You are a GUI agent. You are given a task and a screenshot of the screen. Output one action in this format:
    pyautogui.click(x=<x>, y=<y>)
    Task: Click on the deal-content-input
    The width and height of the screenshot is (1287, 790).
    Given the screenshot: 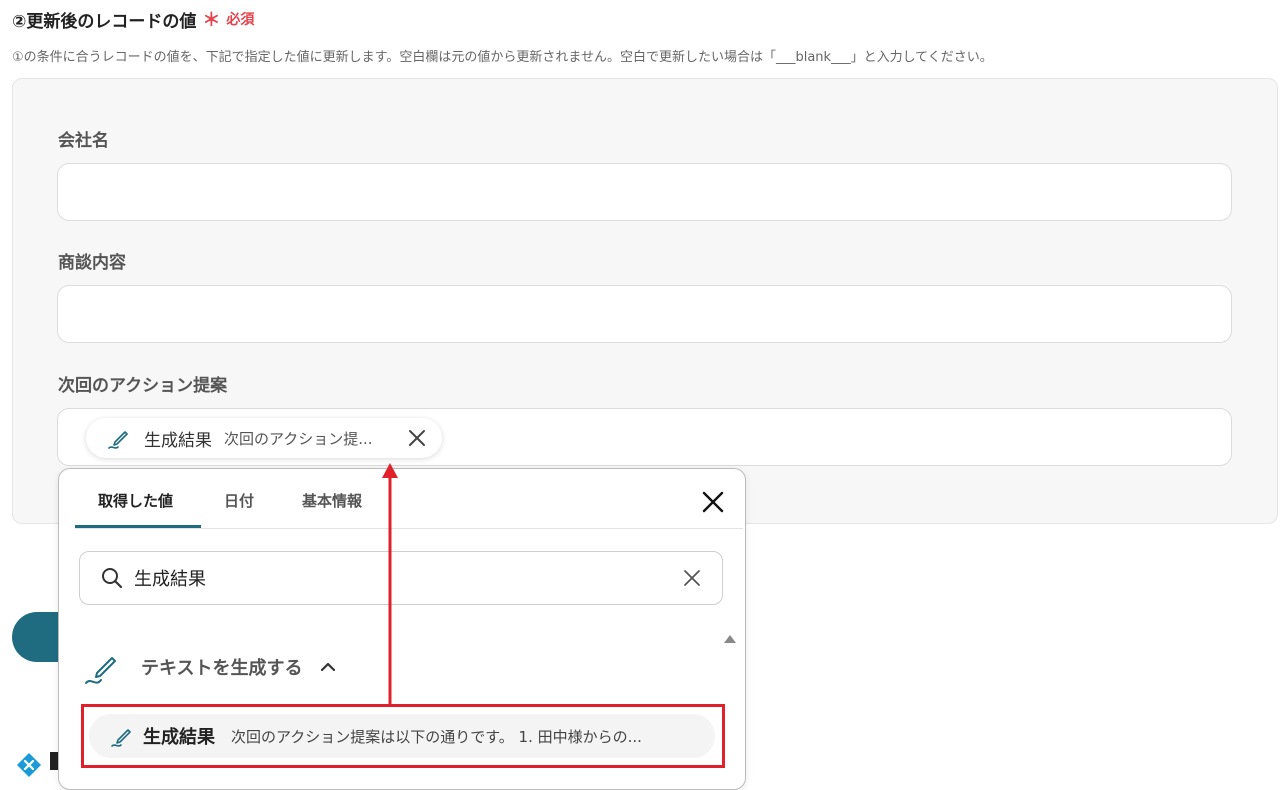 What is the action you would take?
    pyautogui.click(x=644, y=314)
    